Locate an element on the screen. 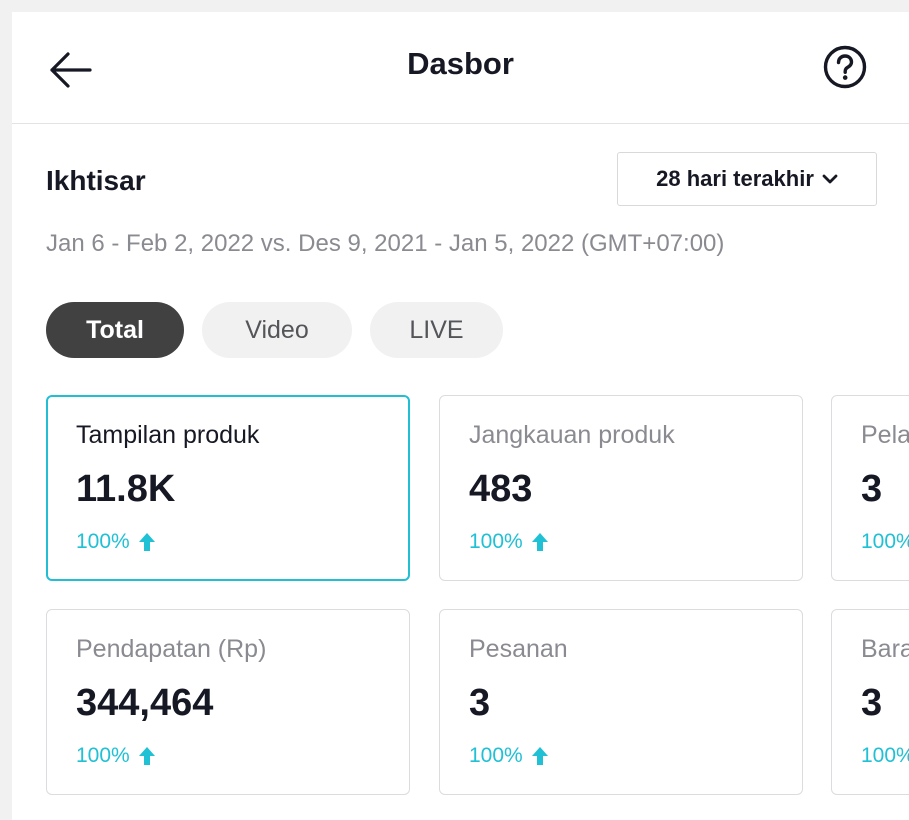  metric-label: Tampilan produk is located at coordinates (168, 435).